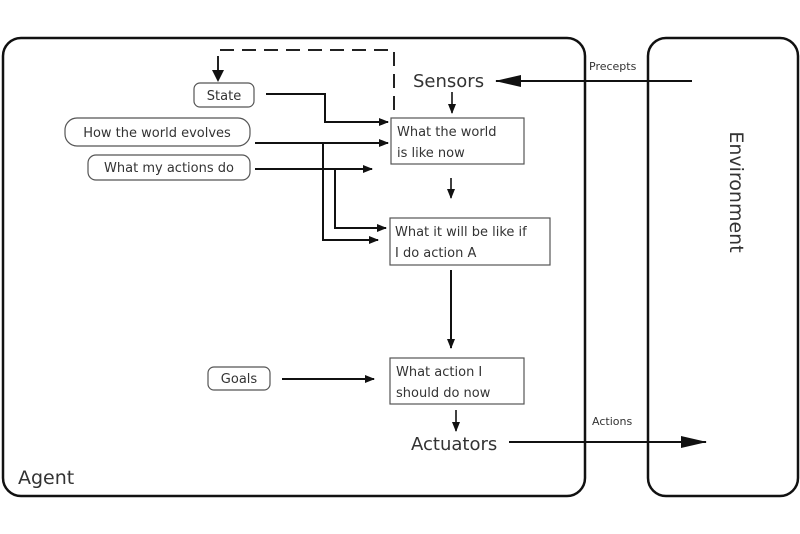  I want to click on actions-do-to-future-arrow, so click(360, 200).